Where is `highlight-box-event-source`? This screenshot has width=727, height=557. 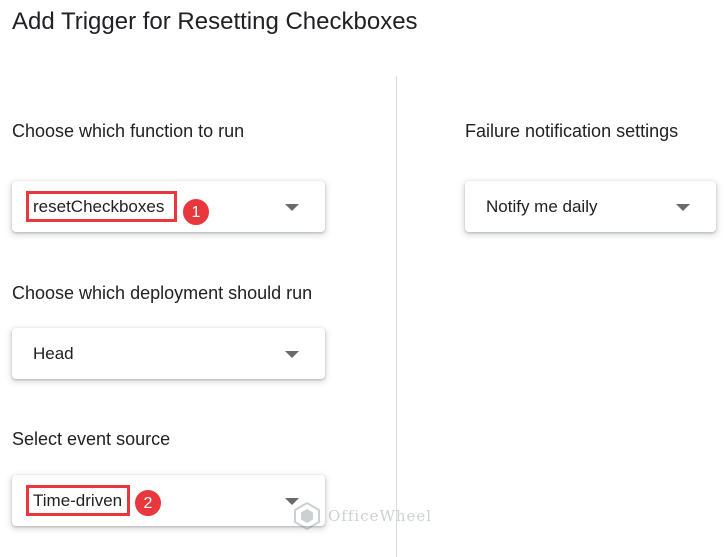
highlight-box-event-source is located at coordinates (78, 500).